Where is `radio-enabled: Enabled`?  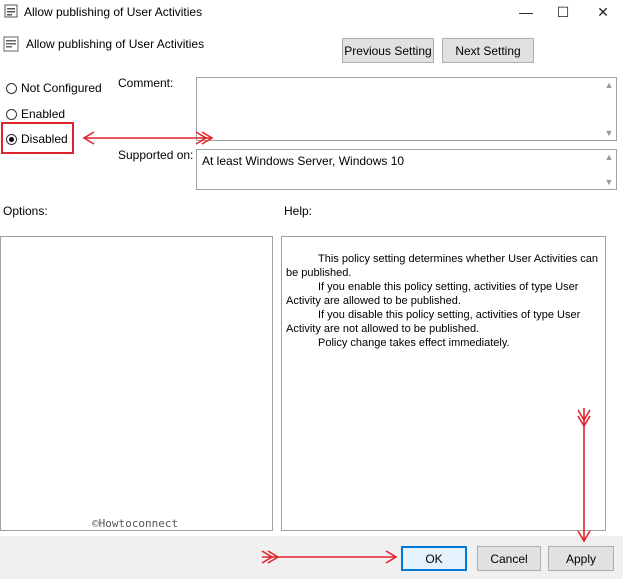 radio-enabled: Enabled is located at coordinates (35, 114).